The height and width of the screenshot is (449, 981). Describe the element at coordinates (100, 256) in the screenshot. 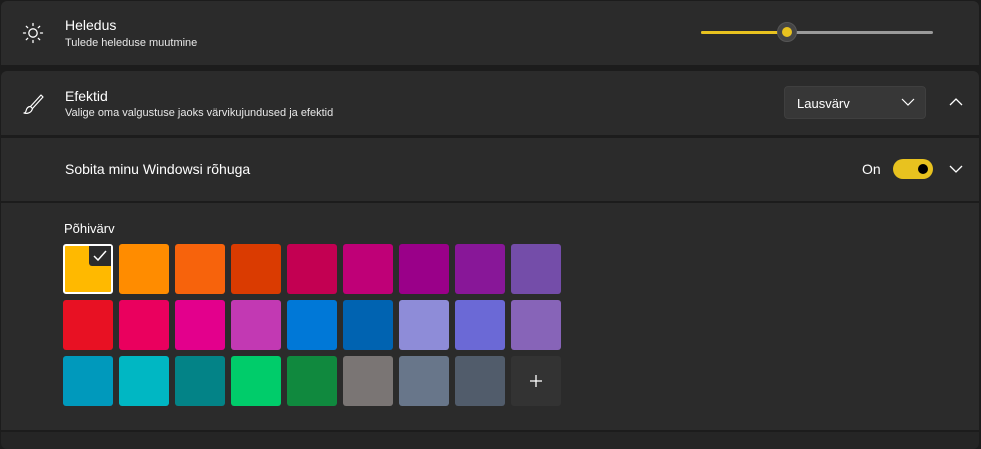

I see `checkmark-icon` at that location.